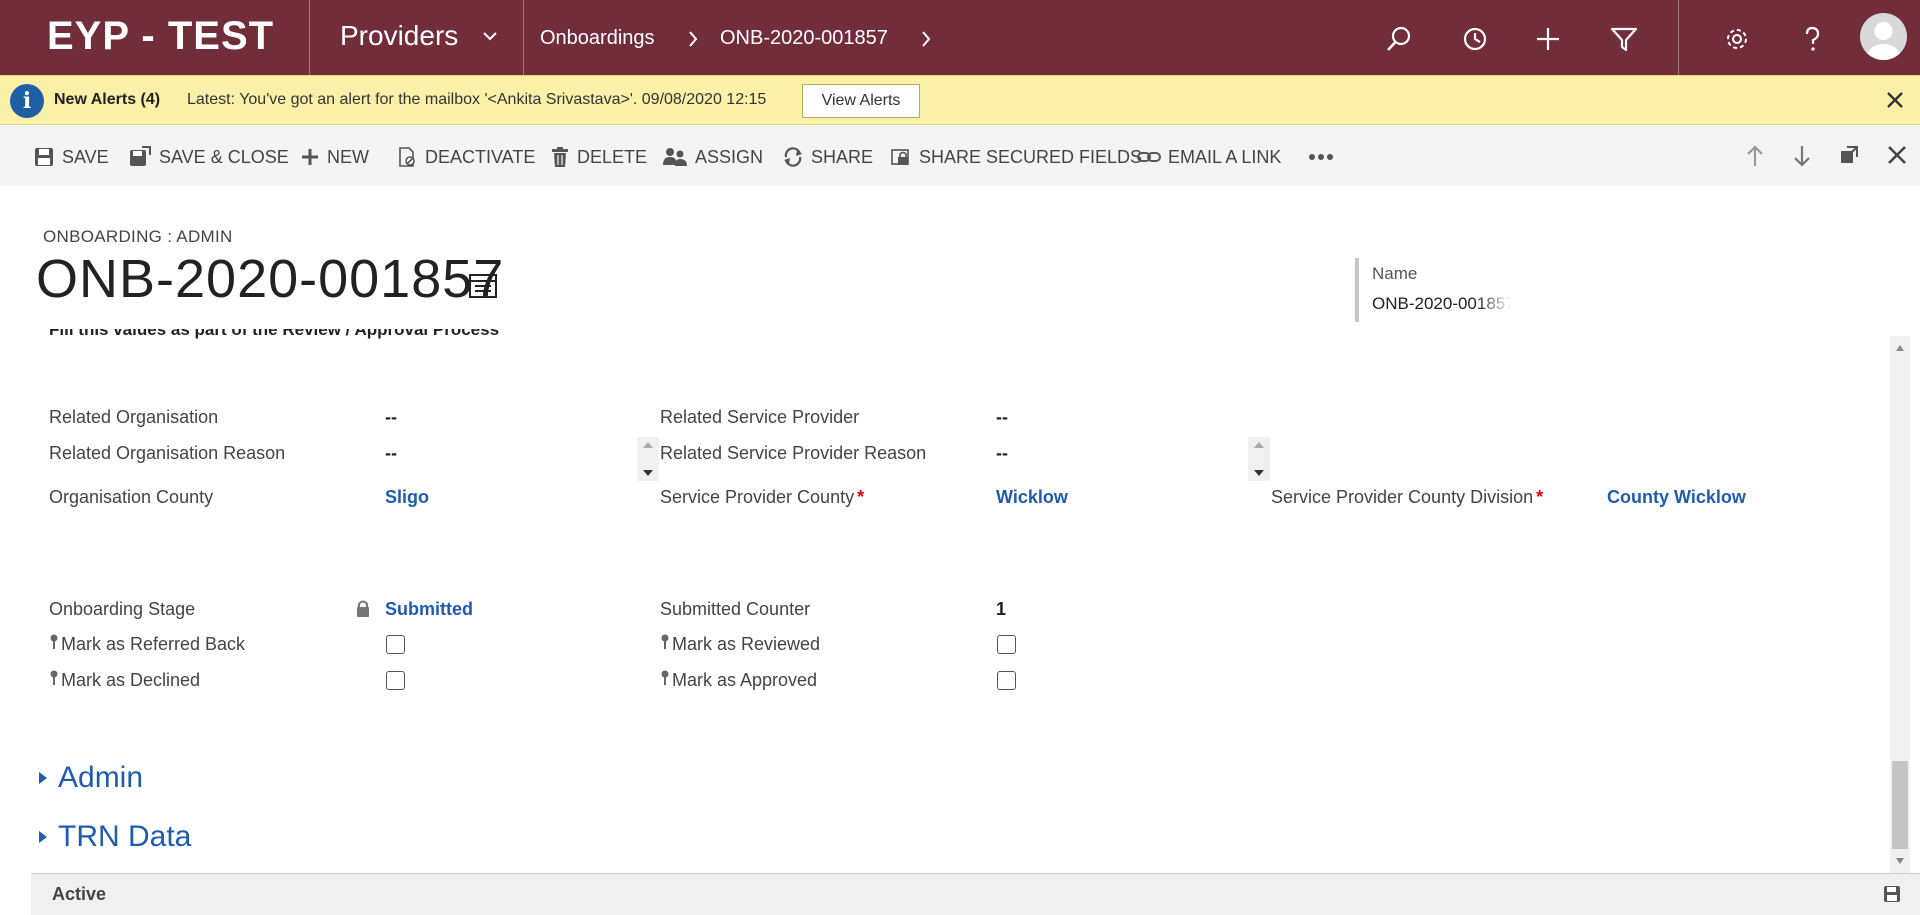  I want to click on search-icon, so click(1399, 39).